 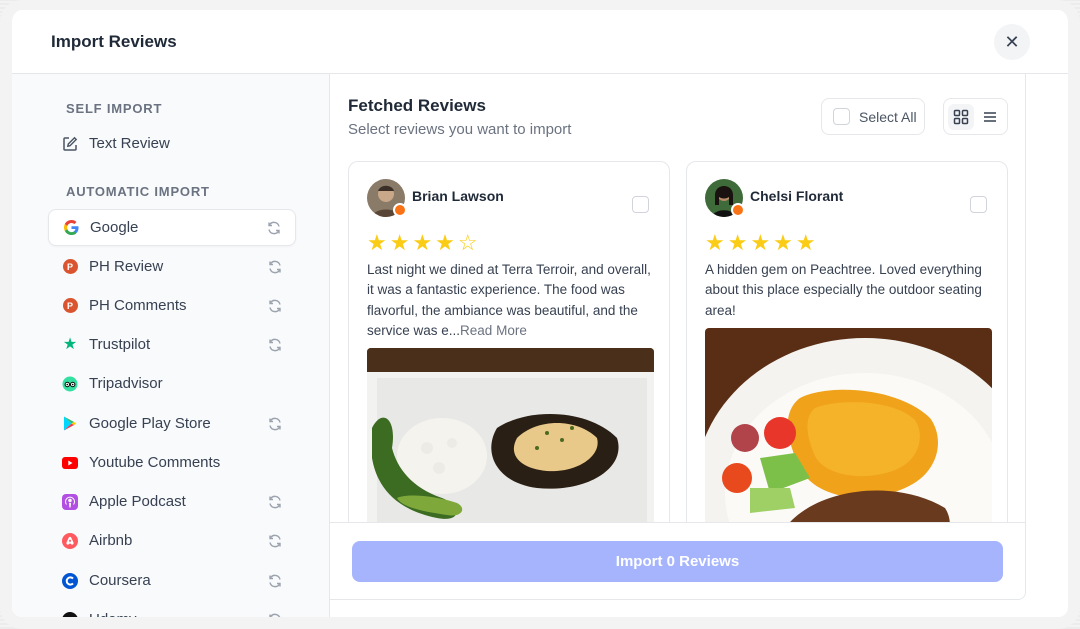 What do you see at coordinates (137, 501) in the screenshot?
I see `sidebar-item-label: Apple Podcast` at bounding box center [137, 501].